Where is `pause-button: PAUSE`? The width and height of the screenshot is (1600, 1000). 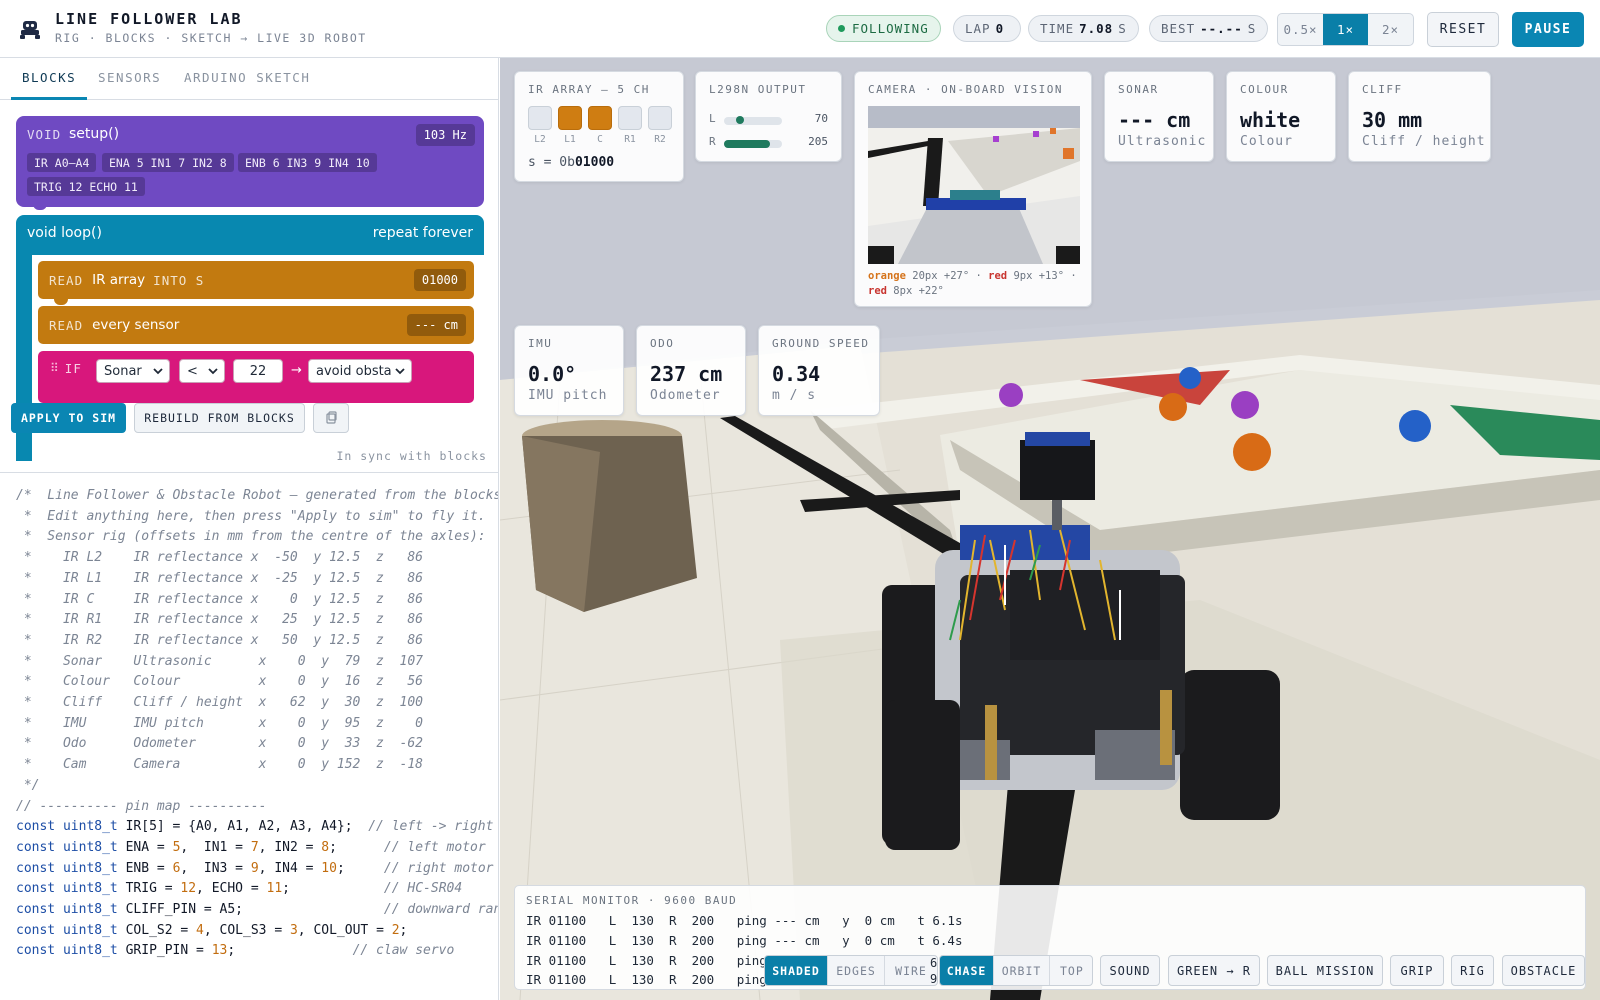 pause-button: PAUSE is located at coordinates (1548, 29).